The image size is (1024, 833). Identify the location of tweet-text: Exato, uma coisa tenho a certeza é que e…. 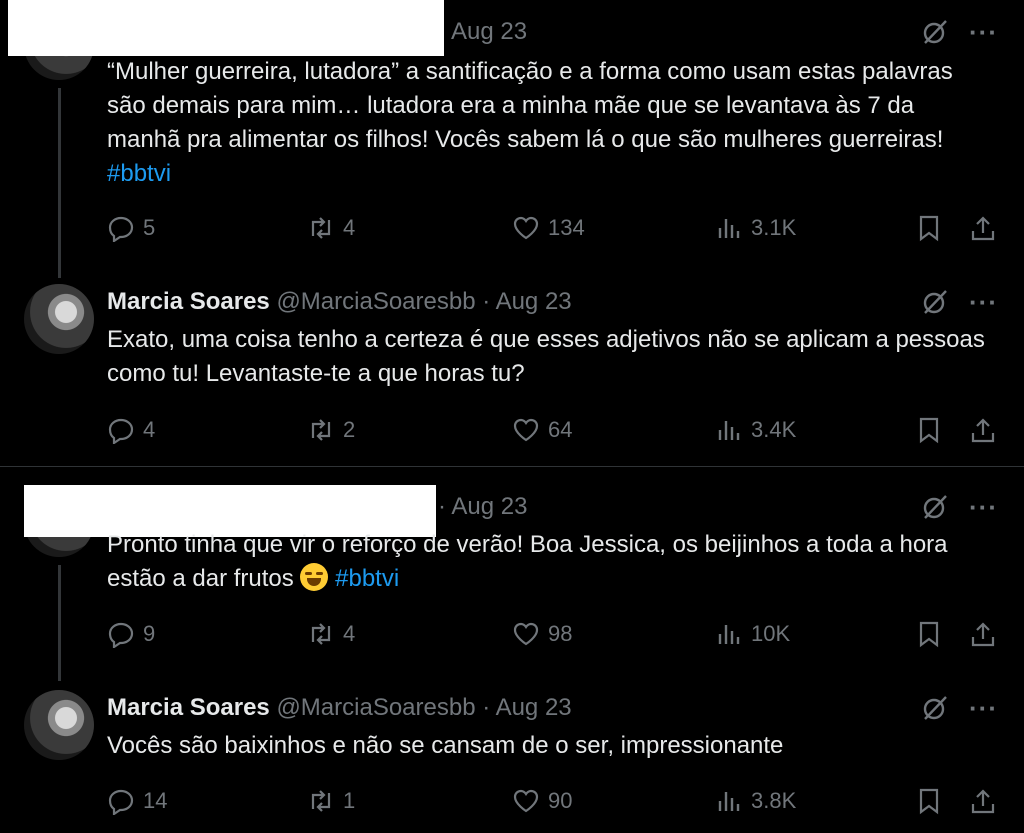
(547, 357).